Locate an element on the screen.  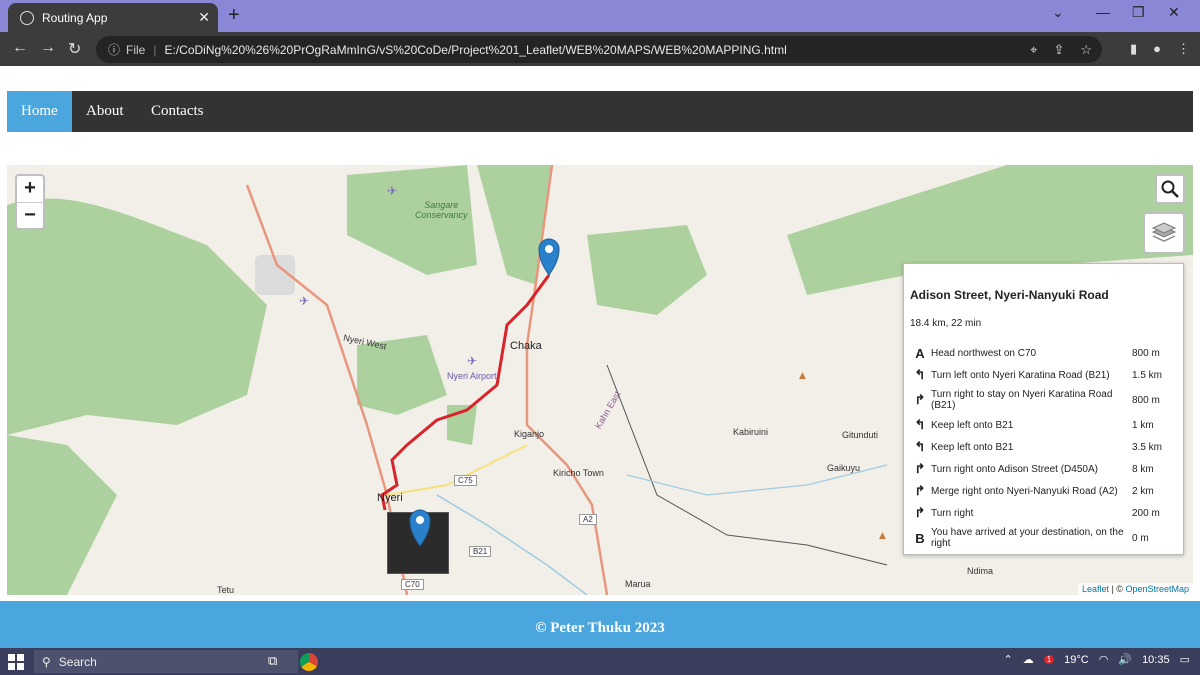
layers-control is located at coordinates (1164, 233).